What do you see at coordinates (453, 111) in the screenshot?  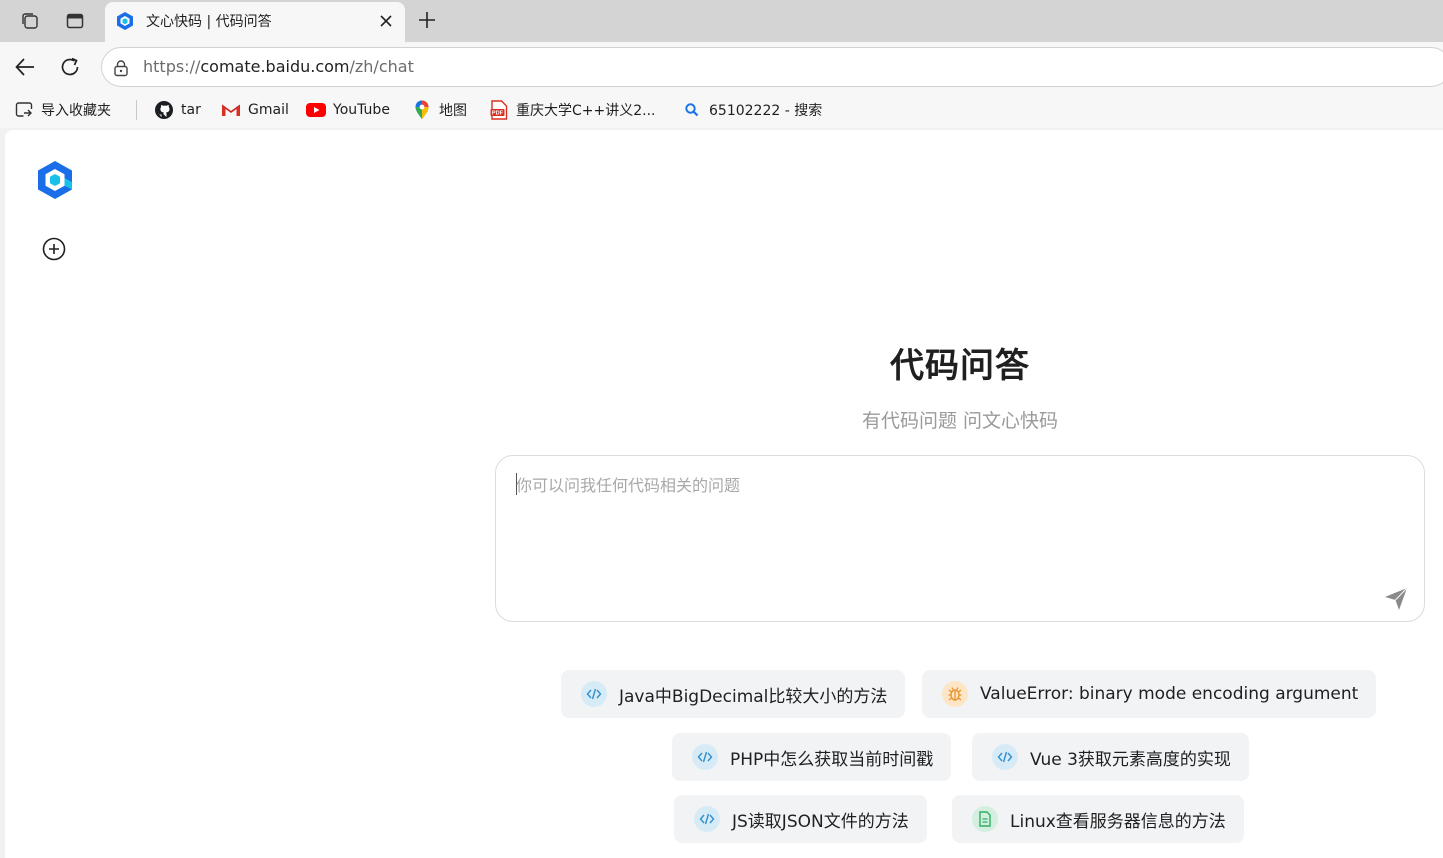 I see `bookmark-label: 地图` at bounding box center [453, 111].